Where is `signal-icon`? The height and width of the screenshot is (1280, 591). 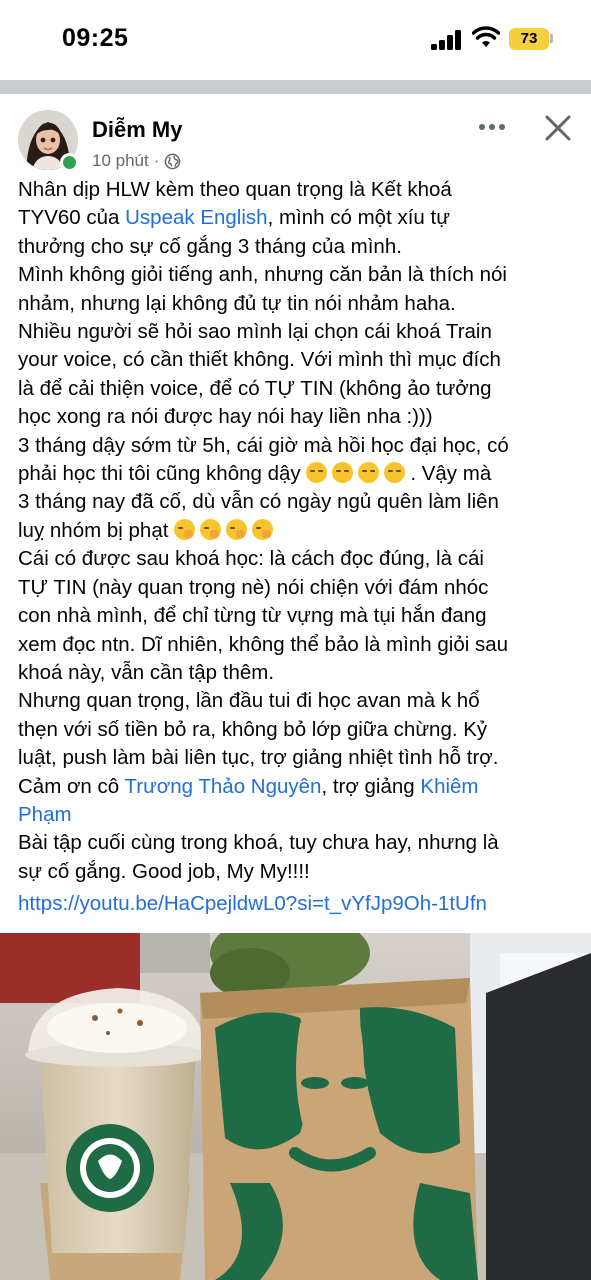 signal-icon is located at coordinates (447, 40).